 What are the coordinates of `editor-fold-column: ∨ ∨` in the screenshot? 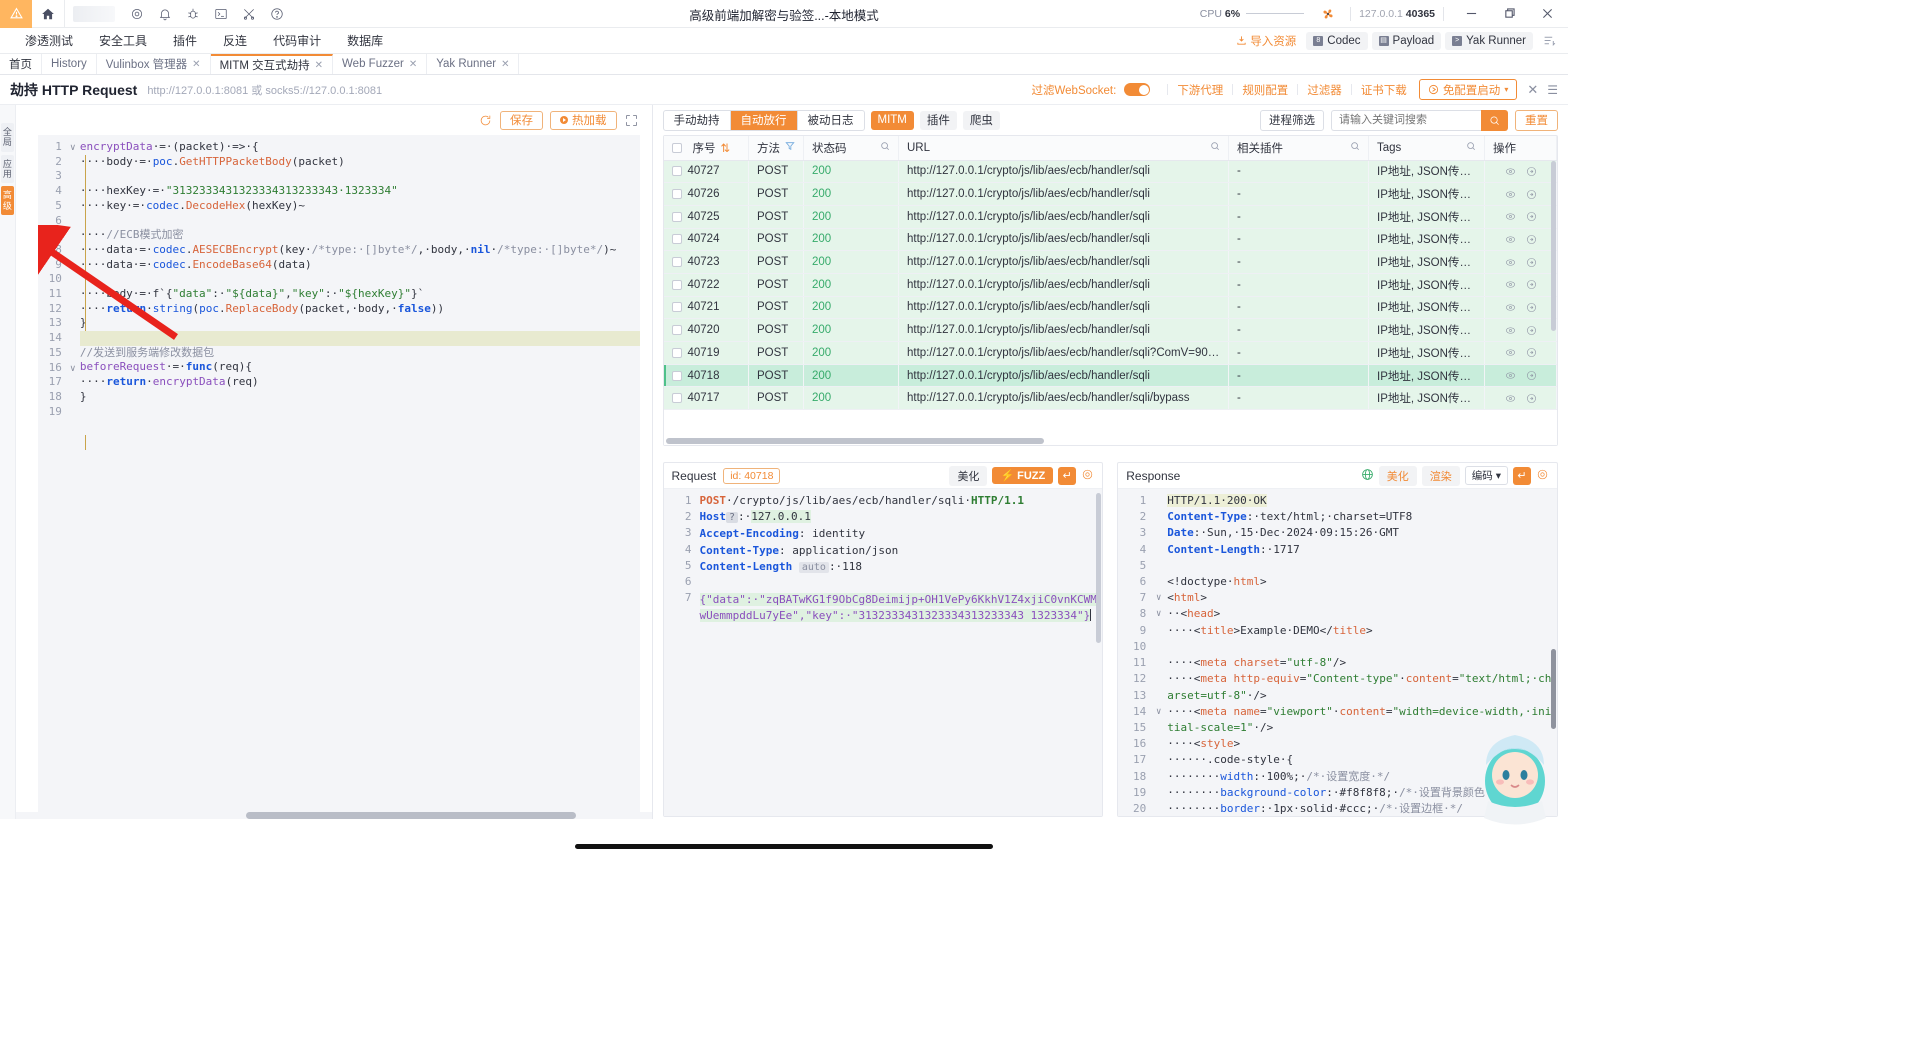 It's located at (72, 473).